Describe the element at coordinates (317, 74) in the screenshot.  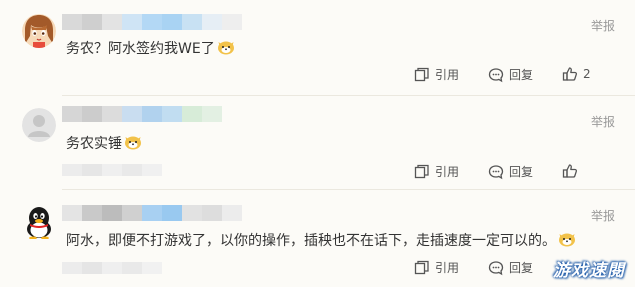
I see `comment-actions: 引用 回复 2` at that location.